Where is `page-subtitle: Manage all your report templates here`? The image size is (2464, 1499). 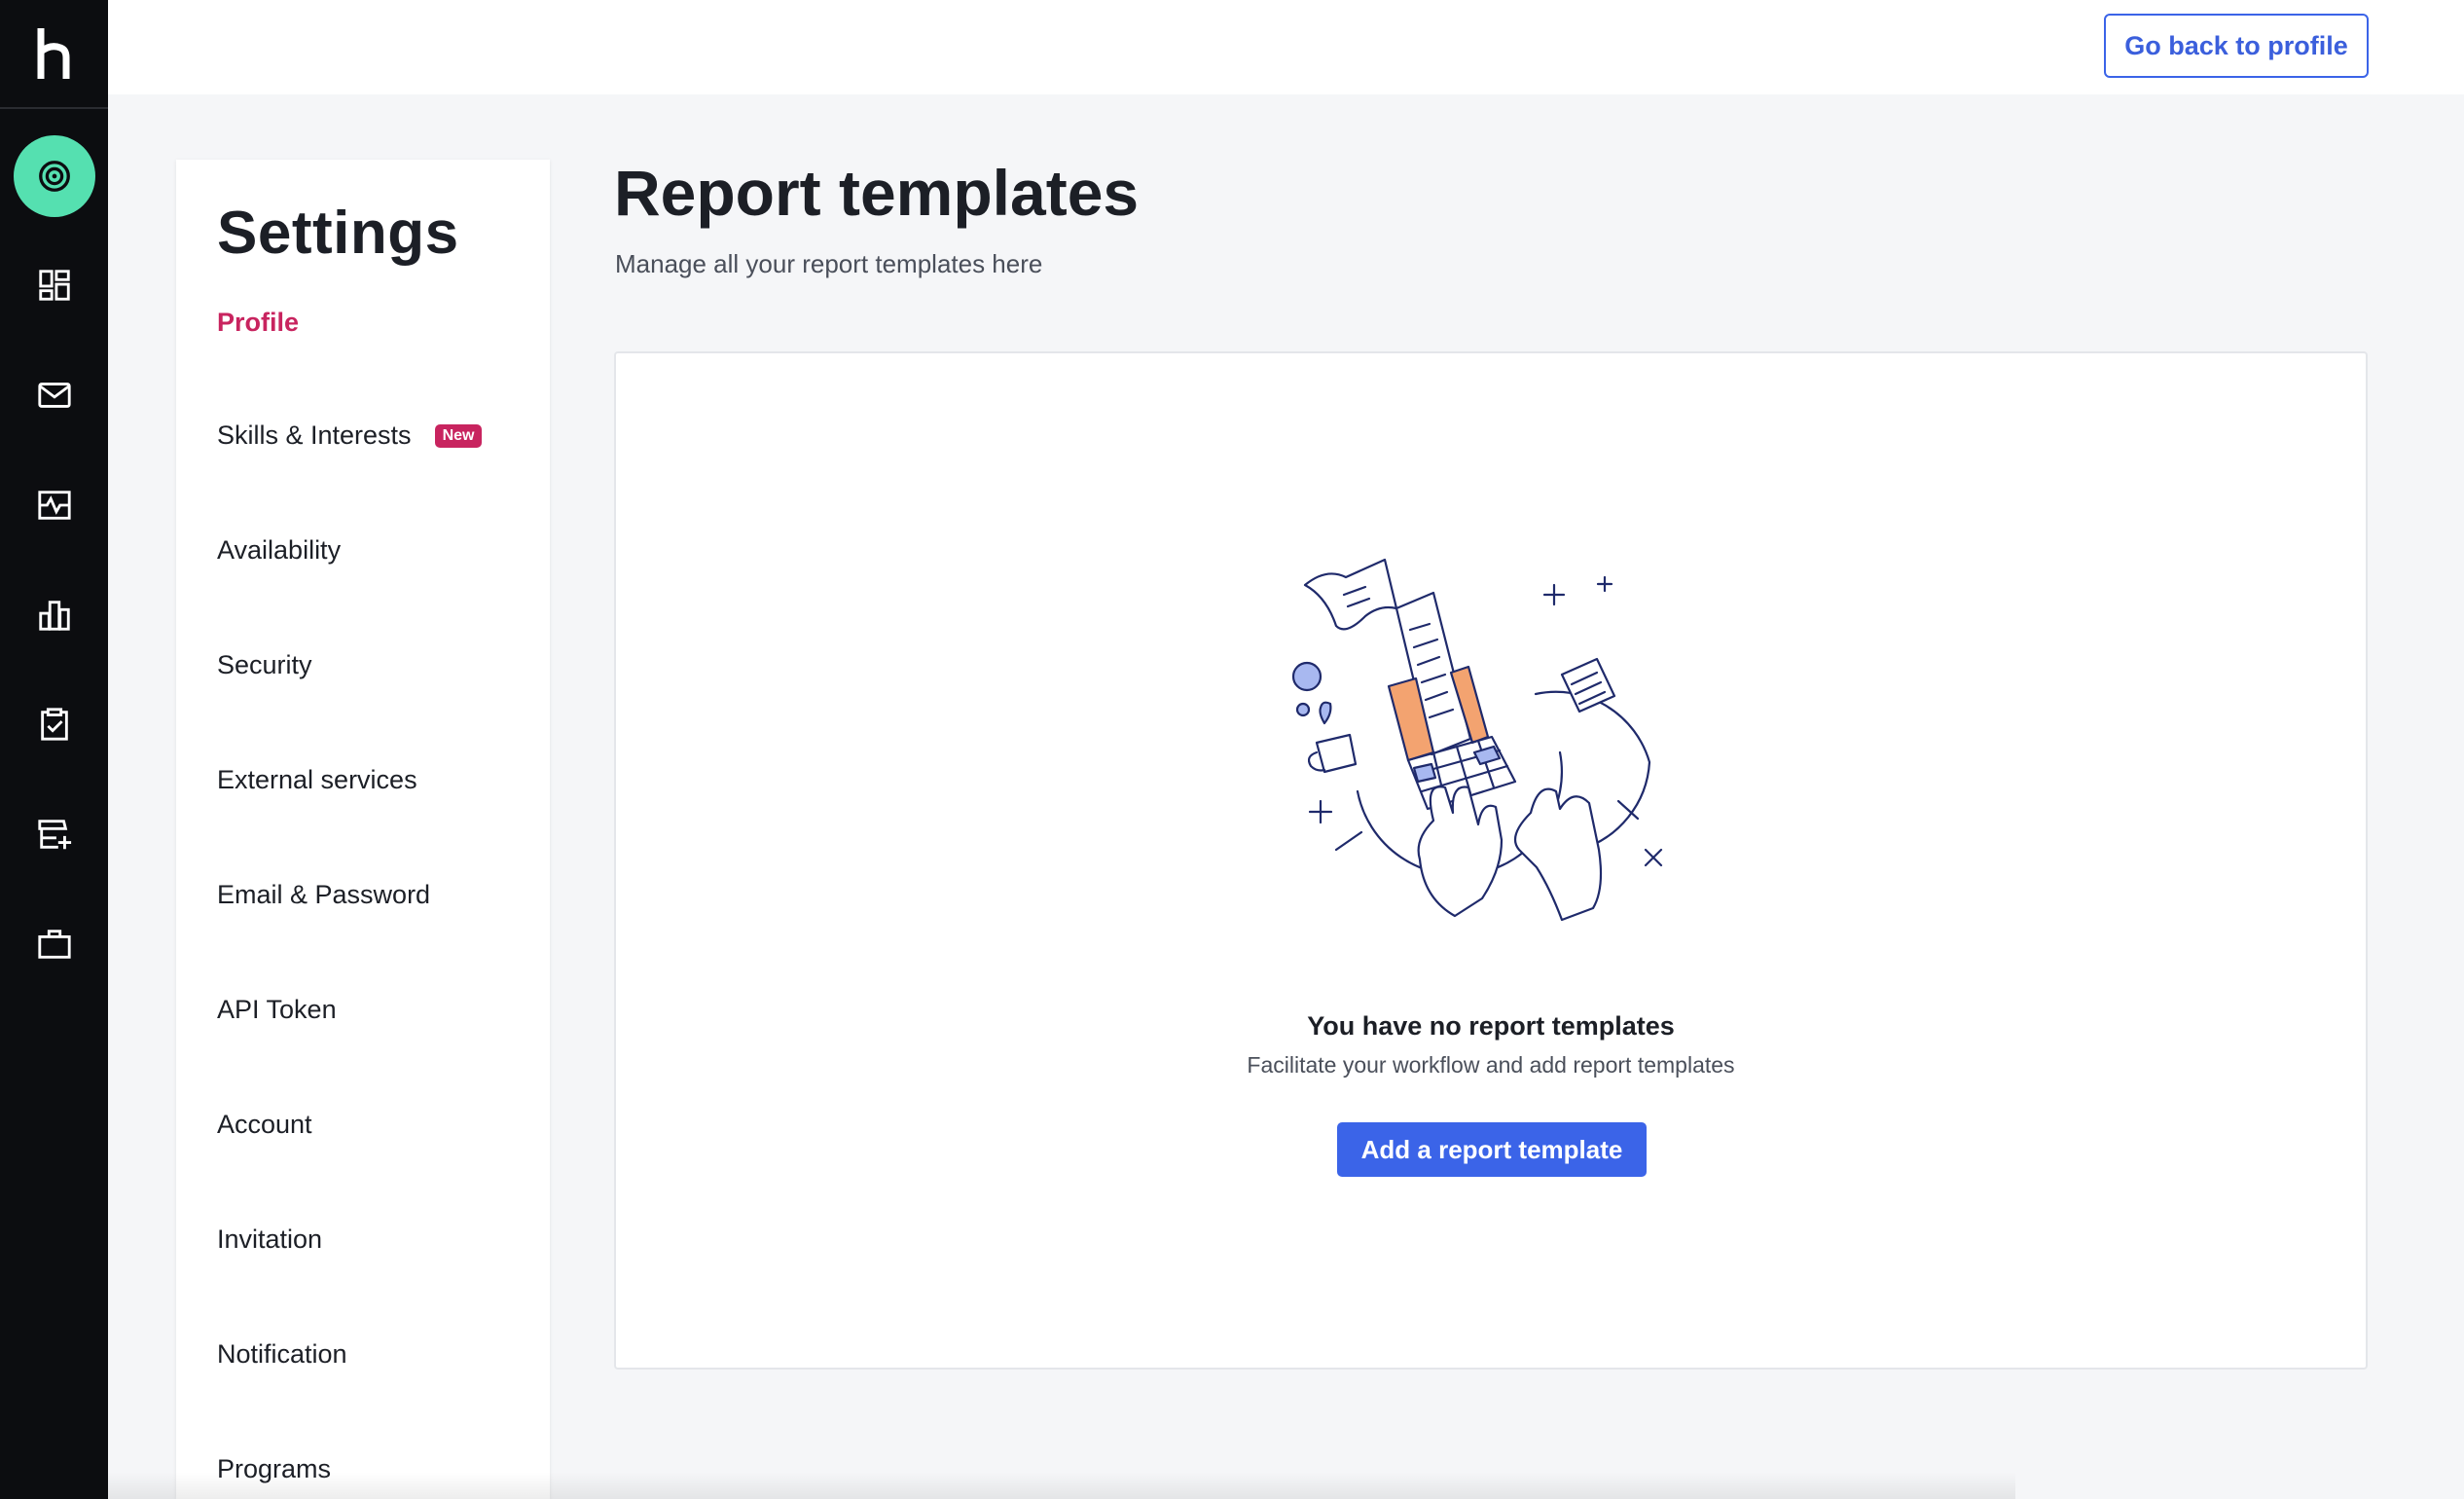 page-subtitle: Manage all your report templates here is located at coordinates (829, 263).